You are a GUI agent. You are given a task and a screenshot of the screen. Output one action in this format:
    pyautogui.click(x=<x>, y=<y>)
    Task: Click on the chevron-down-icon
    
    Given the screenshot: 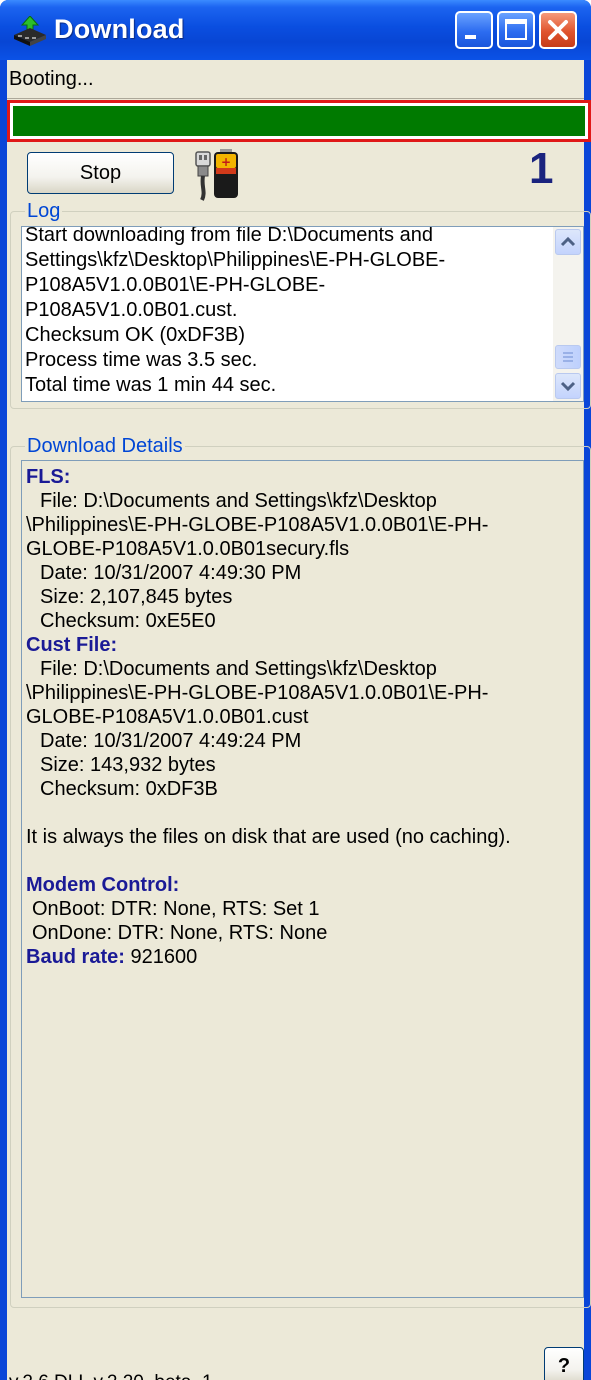 What is the action you would take?
    pyautogui.click(x=568, y=386)
    